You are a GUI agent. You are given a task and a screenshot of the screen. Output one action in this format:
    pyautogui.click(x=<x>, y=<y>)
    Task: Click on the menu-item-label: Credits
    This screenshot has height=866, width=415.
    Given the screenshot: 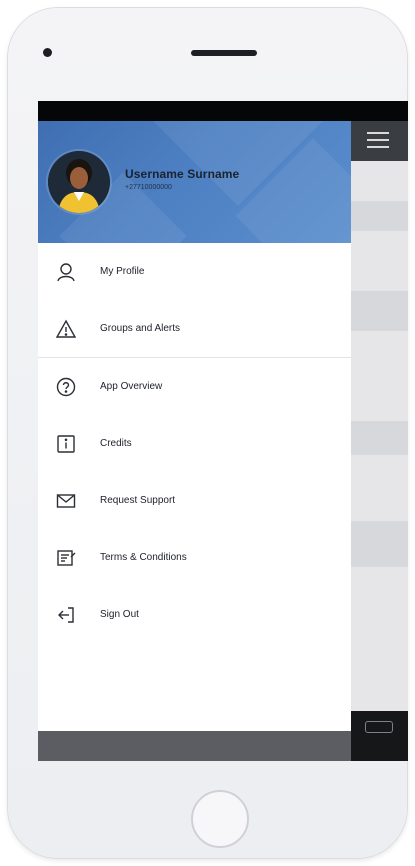 What is the action you would take?
    pyautogui.click(x=116, y=443)
    